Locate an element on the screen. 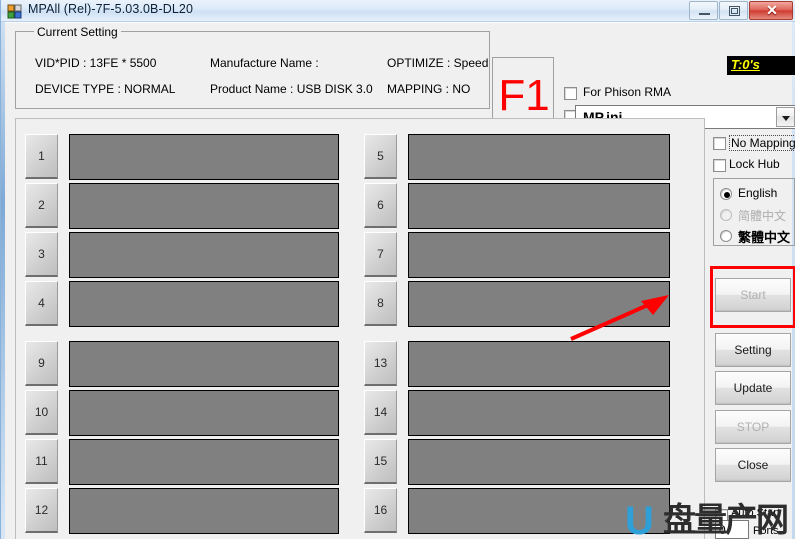  port-number-button: 10 is located at coordinates (41, 412).